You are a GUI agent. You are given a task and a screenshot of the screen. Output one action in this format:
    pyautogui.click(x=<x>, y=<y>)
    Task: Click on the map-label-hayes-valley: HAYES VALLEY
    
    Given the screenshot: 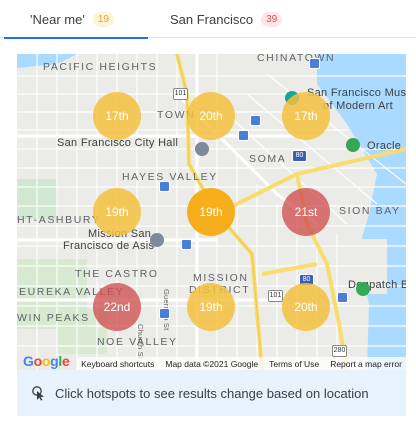 What is the action you would take?
    pyautogui.click(x=170, y=177)
    